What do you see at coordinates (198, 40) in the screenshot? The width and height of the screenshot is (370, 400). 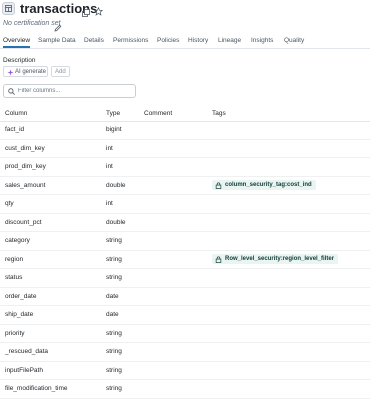 I see `tab-history: History` at bounding box center [198, 40].